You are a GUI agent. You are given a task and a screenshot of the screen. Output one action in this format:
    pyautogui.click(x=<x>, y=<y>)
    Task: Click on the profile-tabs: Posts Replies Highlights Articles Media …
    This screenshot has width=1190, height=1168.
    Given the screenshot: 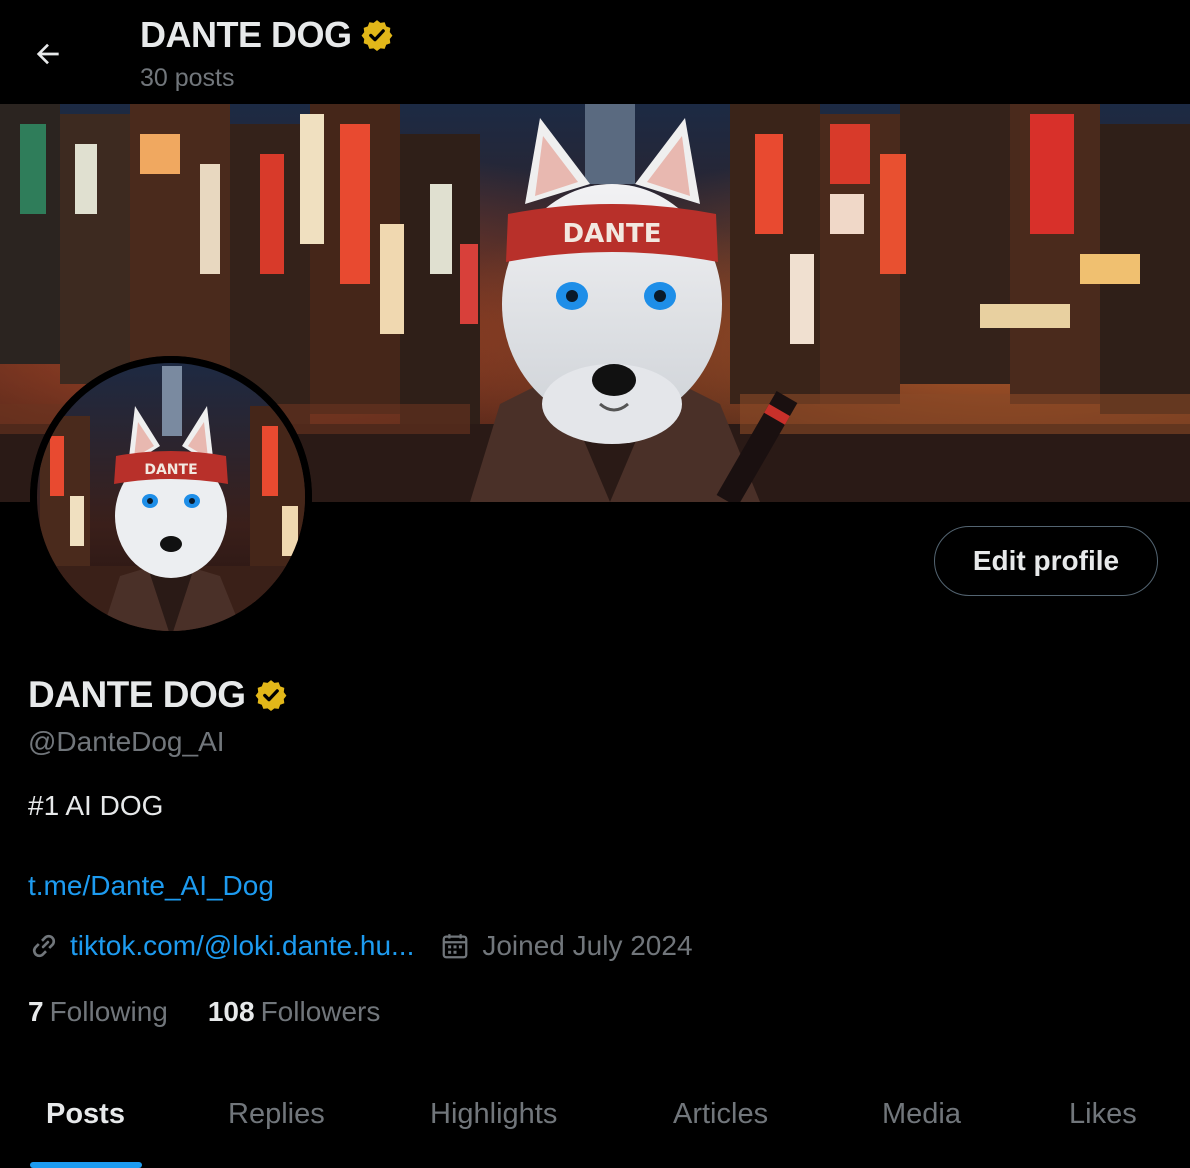 What is the action you would take?
    pyautogui.click(x=595, y=1118)
    